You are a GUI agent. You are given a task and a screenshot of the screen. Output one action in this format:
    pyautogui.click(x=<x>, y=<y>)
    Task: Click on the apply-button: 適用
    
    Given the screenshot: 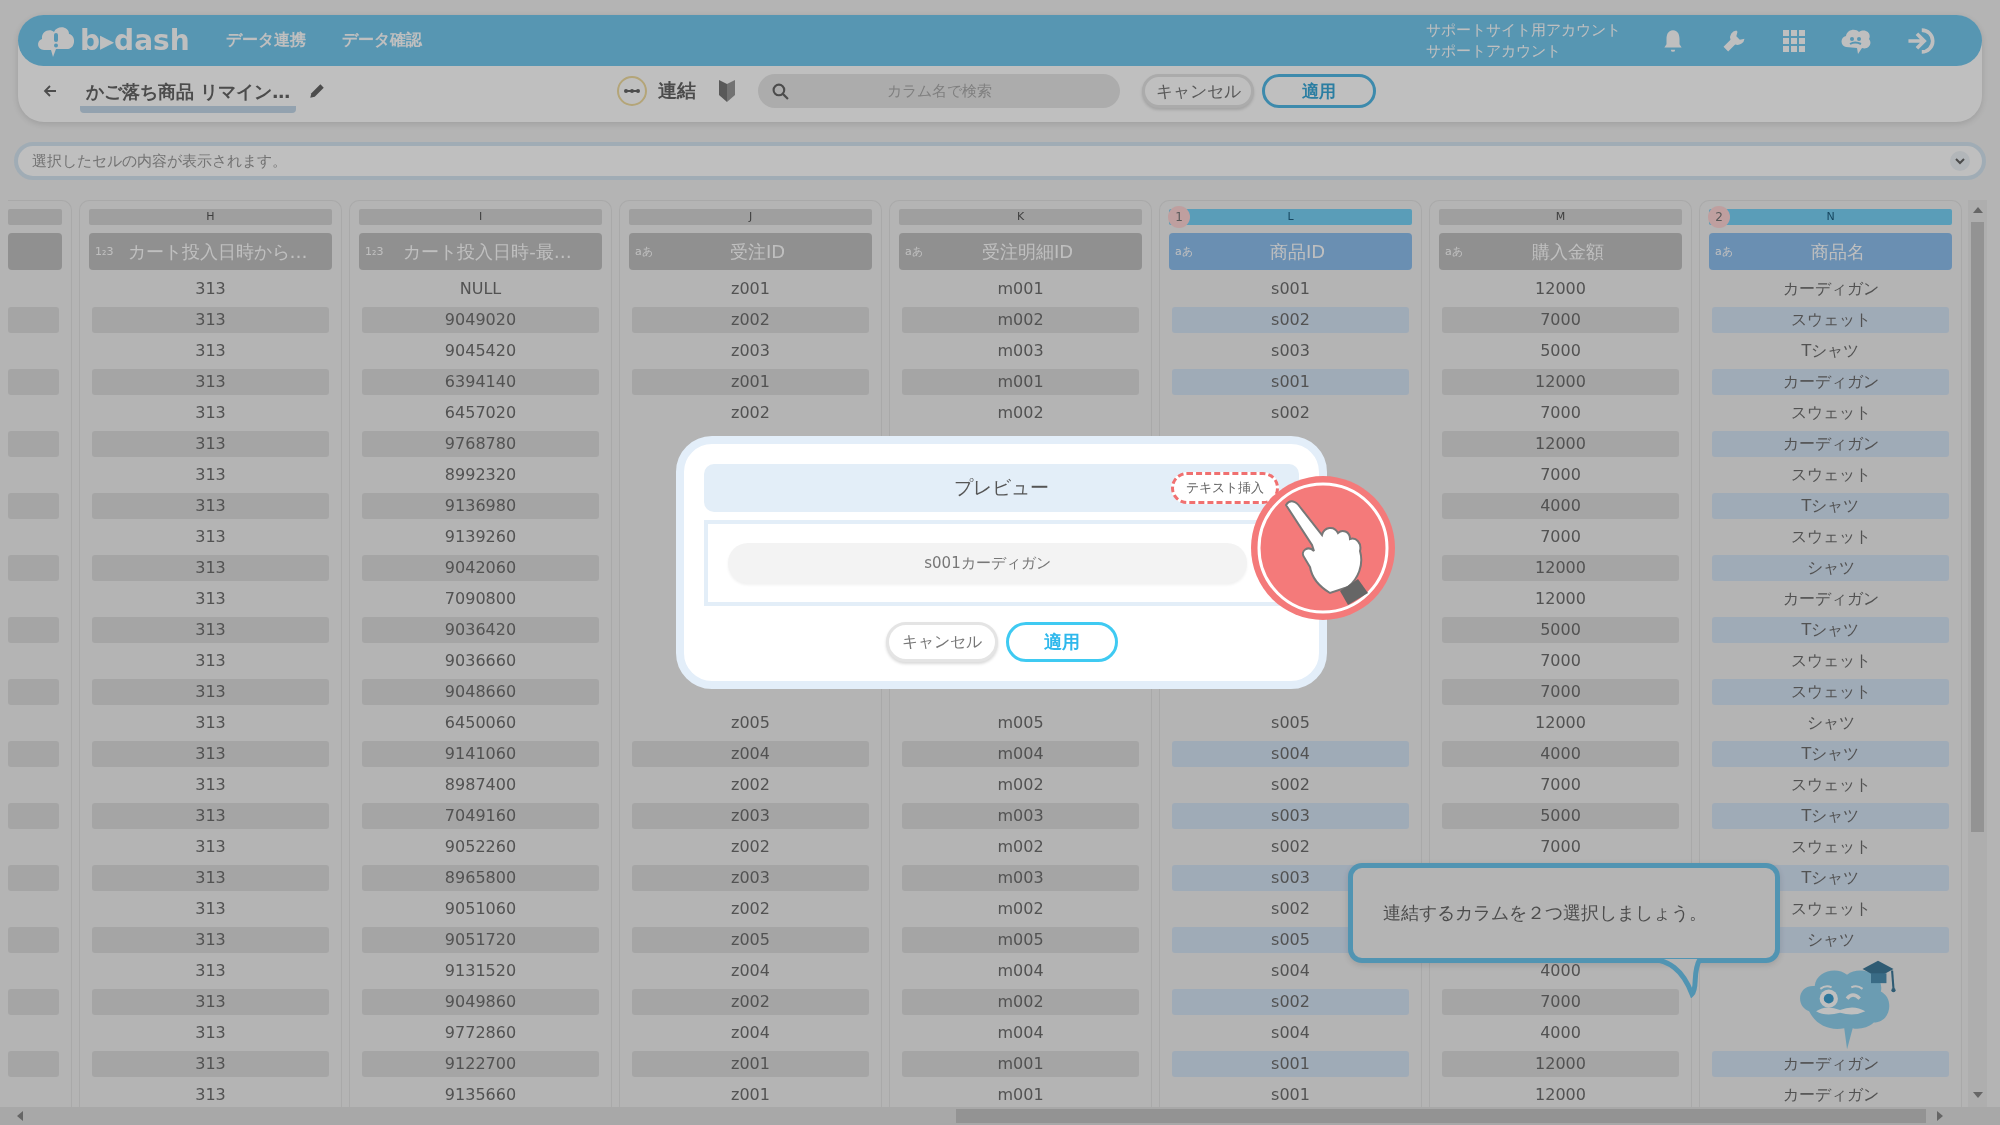 What is the action you would take?
    pyautogui.click(x=1319, y=91)
    